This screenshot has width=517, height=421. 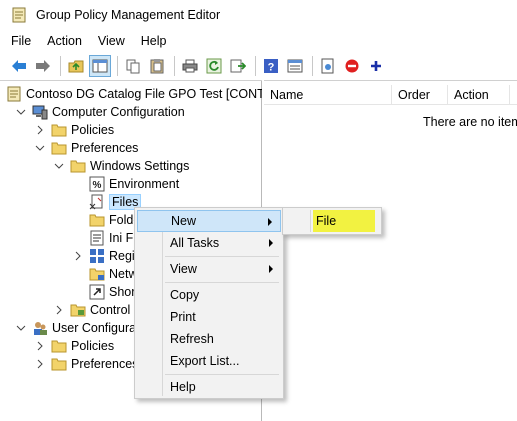 I want to click on export-list-button, so click(x=238, y=66).